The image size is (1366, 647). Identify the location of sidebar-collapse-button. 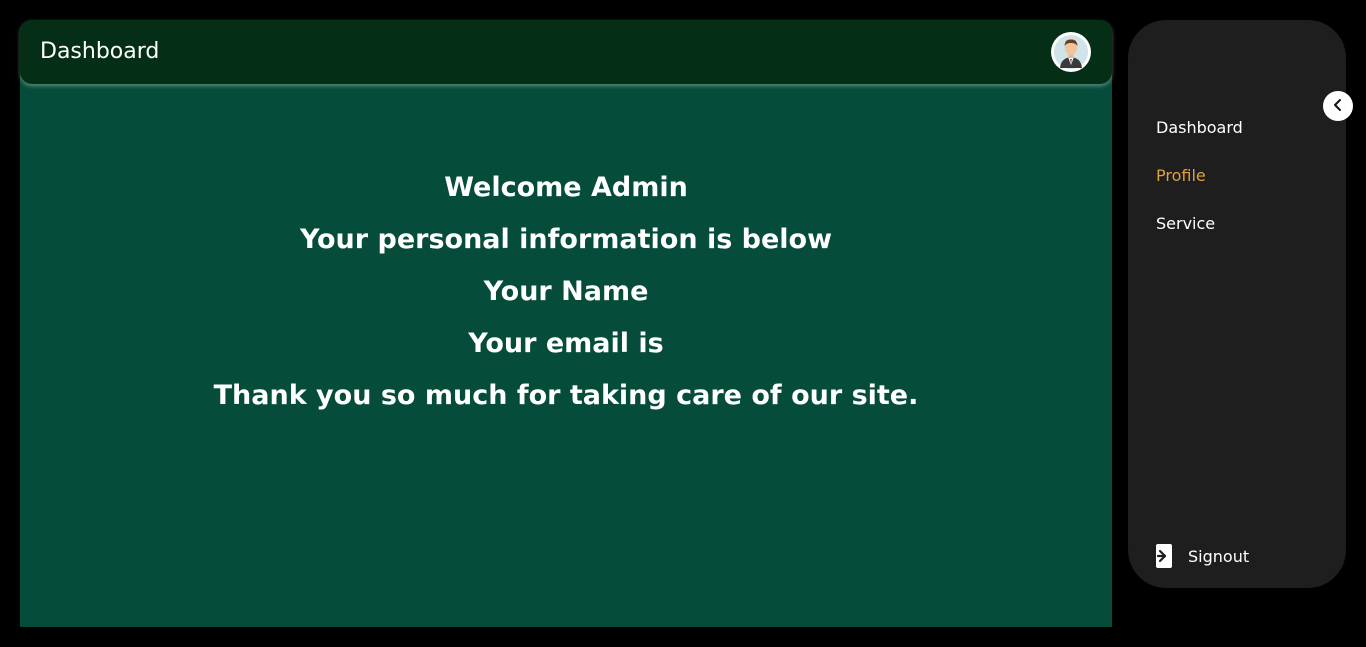
(1338, 106).